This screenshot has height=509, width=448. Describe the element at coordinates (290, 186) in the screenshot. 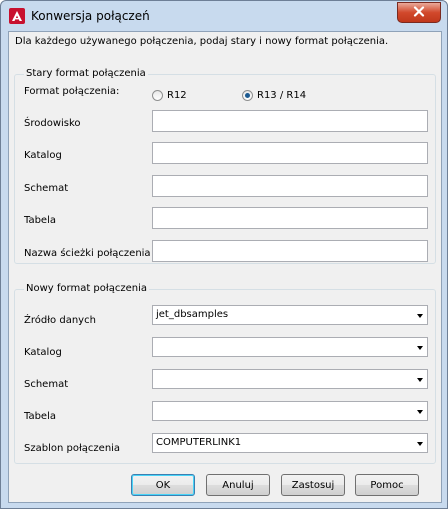

I see `old-schema-input` at that location.